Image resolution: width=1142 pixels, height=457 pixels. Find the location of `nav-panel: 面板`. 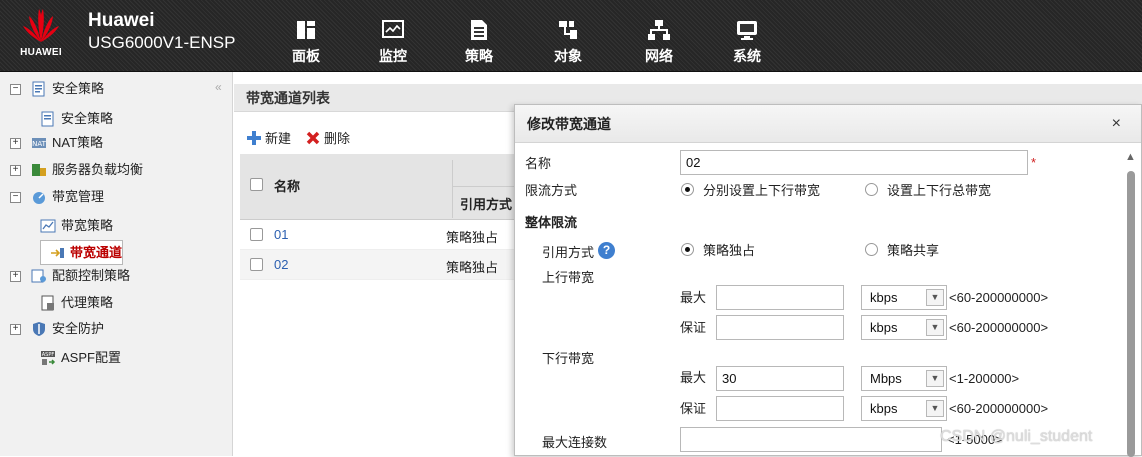

nav-panel: 面板 is located at coordinates (306, 43).